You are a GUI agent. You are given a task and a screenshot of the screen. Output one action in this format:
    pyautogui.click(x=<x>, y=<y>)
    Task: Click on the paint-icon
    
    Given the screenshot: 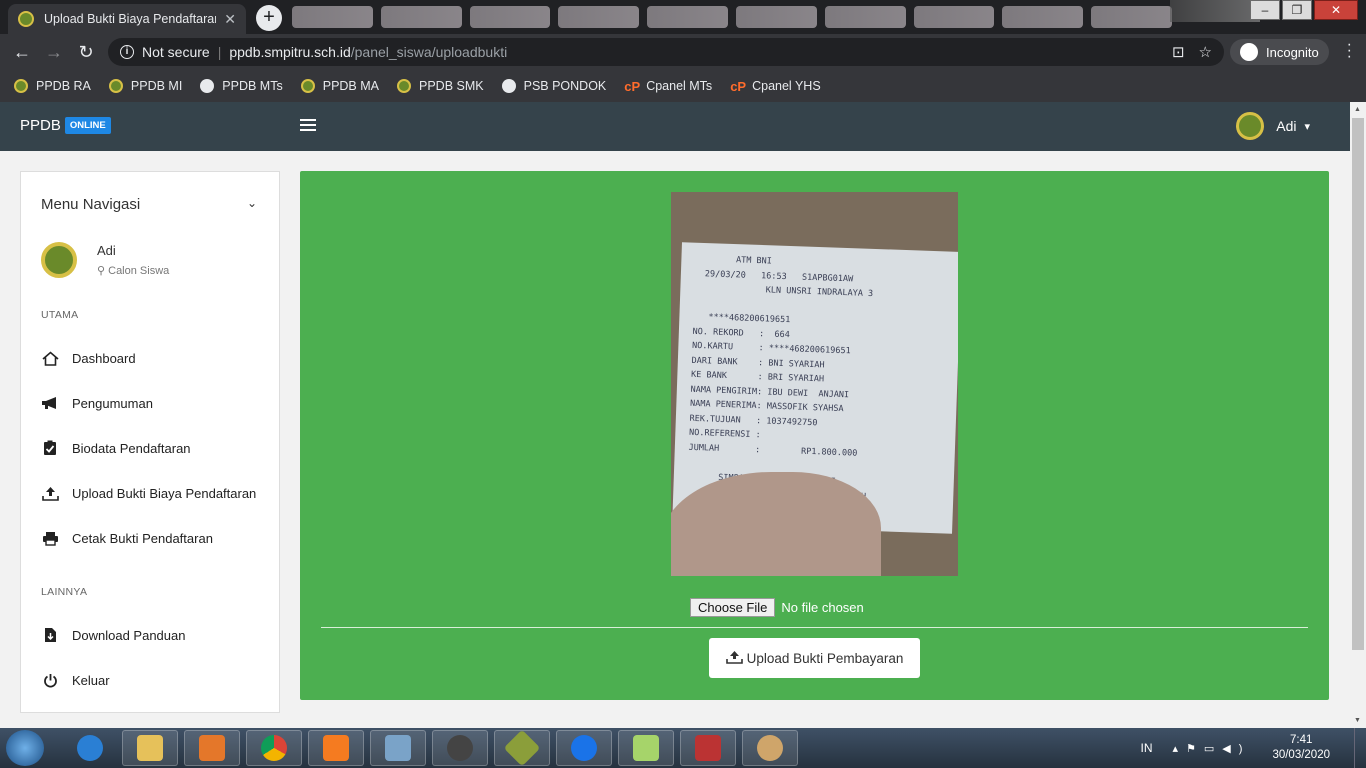 What is the action you would take?
    pyautogui.click(x=770, y=748)
    